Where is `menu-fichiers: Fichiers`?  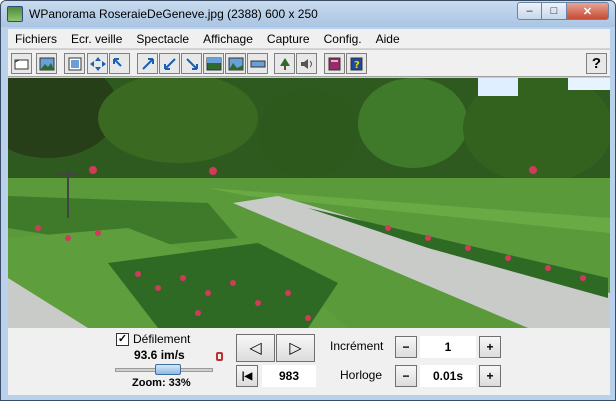 menu-fichiers: Fichiers is located at coordinates (36, 39).